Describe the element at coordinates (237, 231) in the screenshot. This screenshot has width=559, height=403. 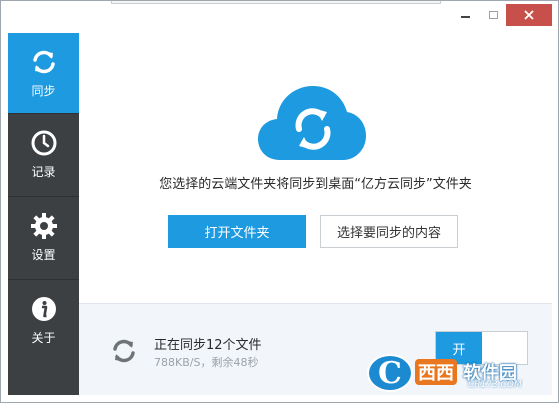
I see `open-folder-button: 打开文件夹` at that location.